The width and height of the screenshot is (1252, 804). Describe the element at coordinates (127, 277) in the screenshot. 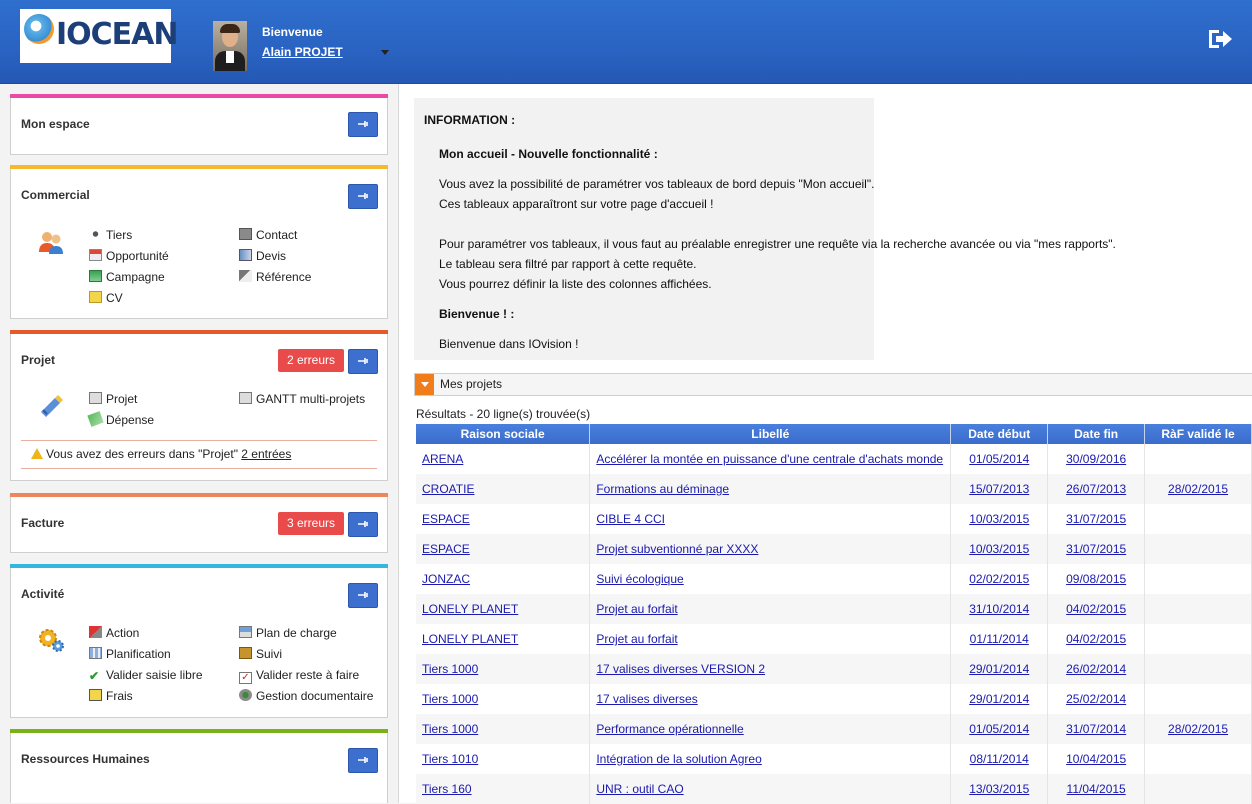

I see `menu-item-campagne: Campagne` at that location.